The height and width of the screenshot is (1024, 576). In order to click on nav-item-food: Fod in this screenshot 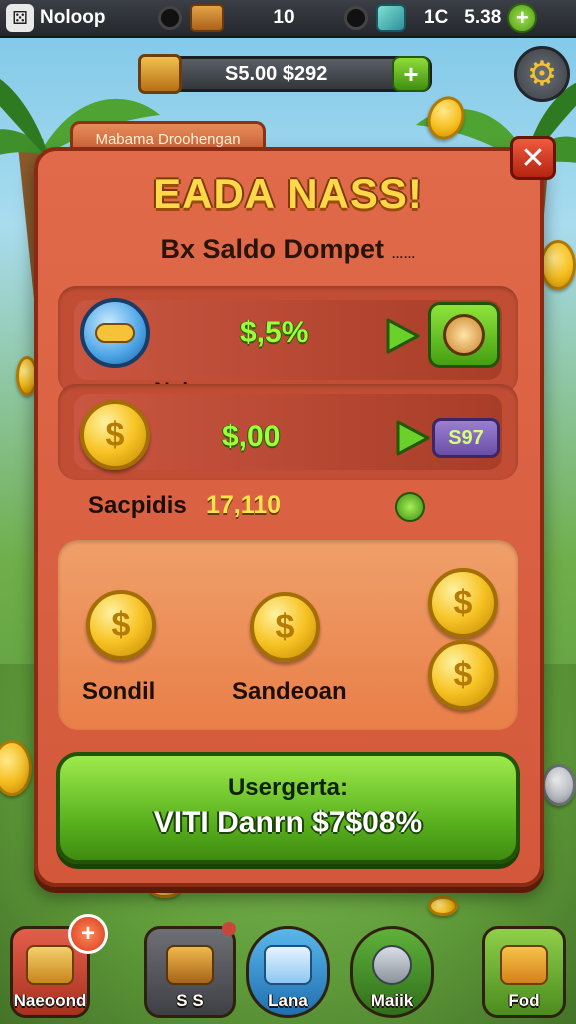, I will do `click(524, 972)`.